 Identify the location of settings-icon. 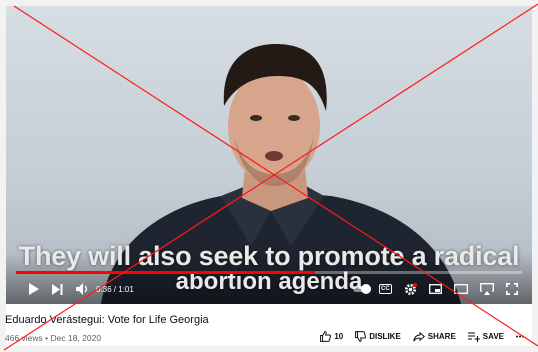
(411, 288).